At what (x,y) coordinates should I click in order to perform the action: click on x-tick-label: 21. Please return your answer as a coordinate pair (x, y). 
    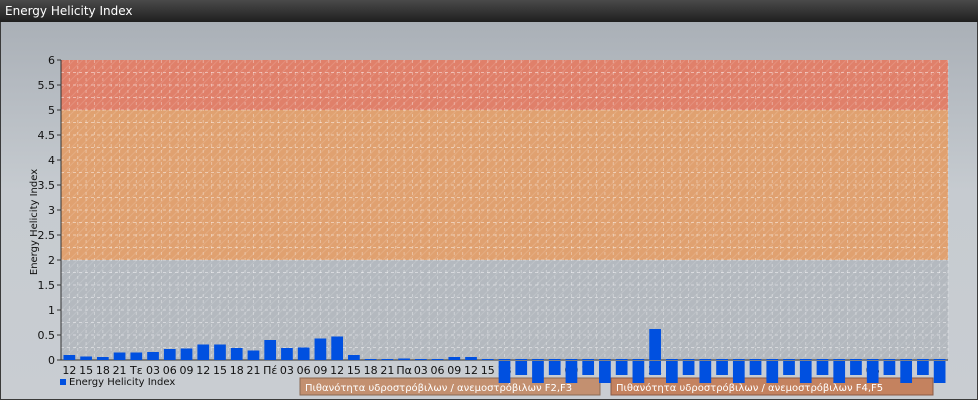
    Looking at the image, I should click on (387, 370).